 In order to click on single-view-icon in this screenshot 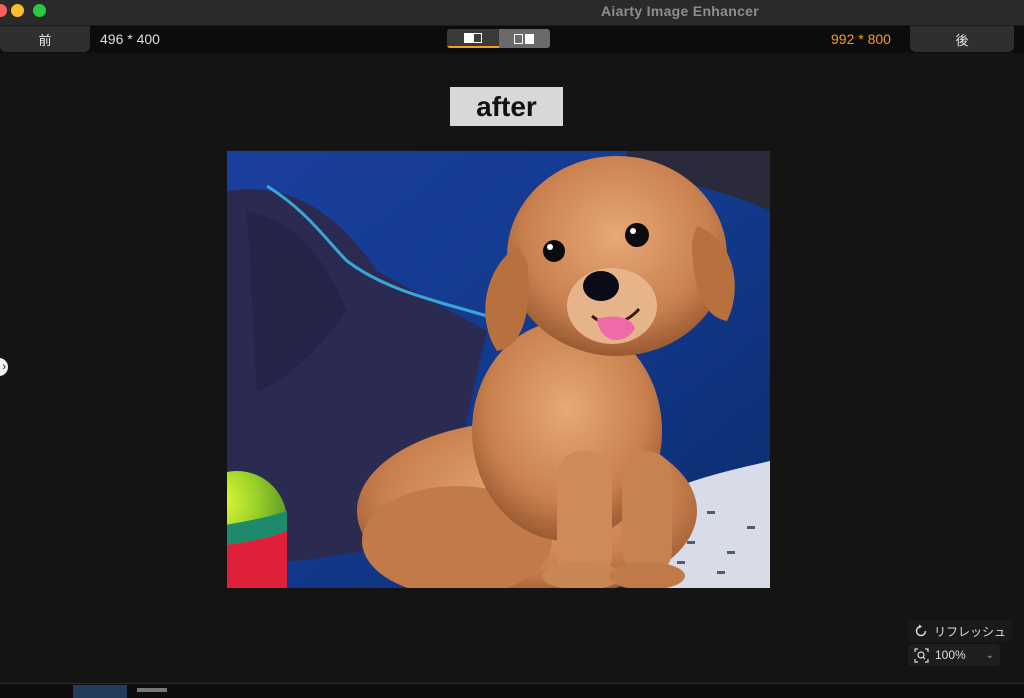, I will do `click(472, 37)`.